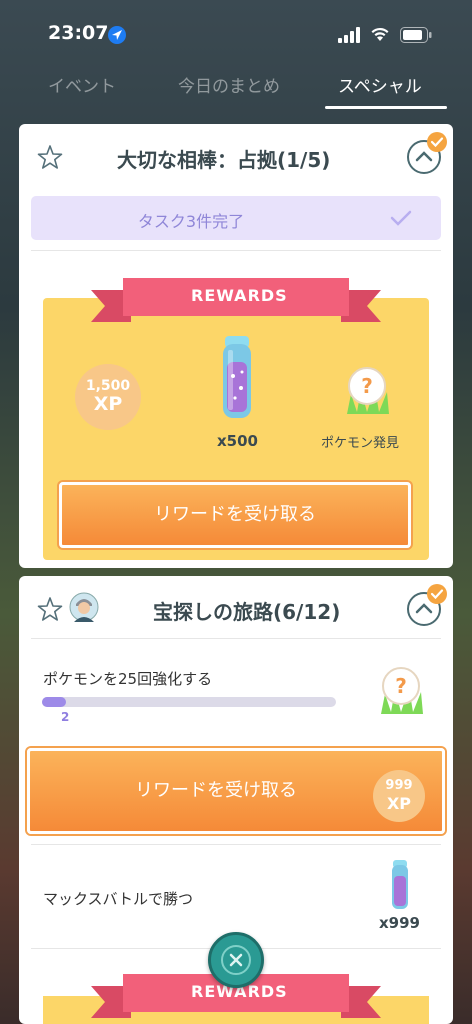  I want to click on xp-value: 999, so click(399, 785).